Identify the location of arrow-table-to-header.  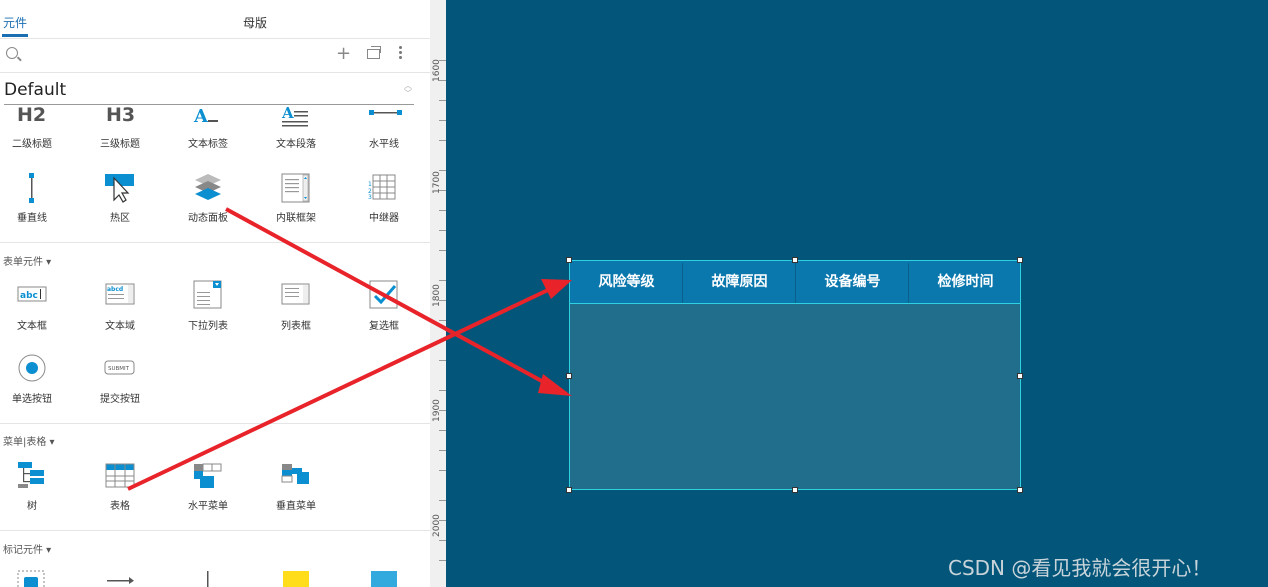
(338, 389).